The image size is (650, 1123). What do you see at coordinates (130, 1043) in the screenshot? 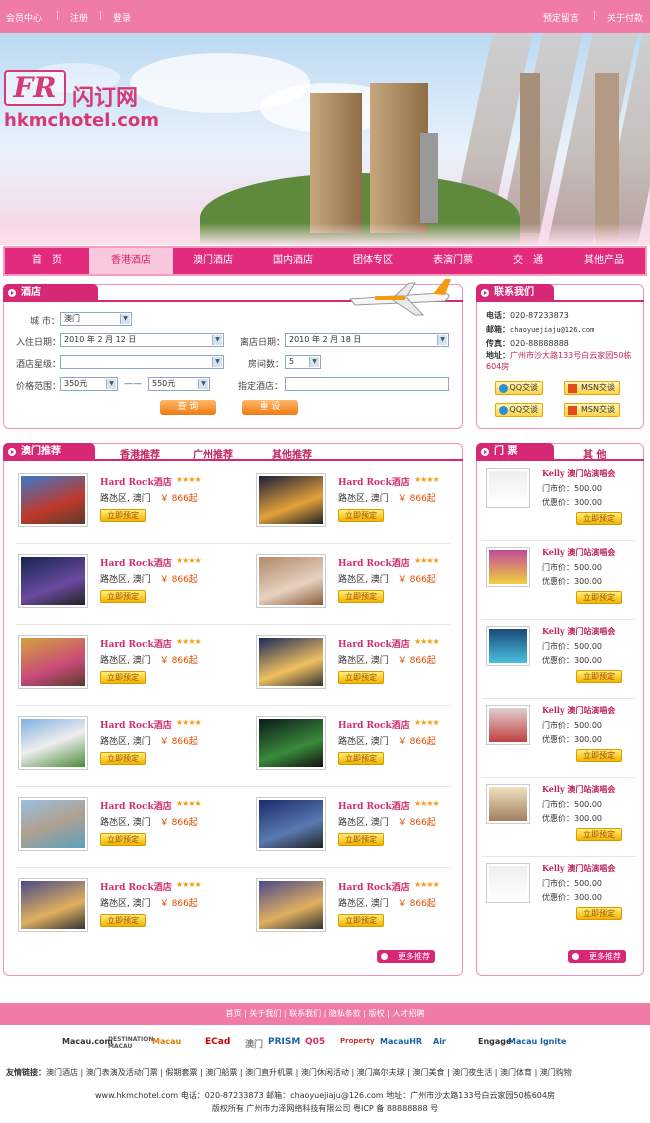
I see `partner-logo: DESTINATION MACAU` at bounding box center [130, 1043].